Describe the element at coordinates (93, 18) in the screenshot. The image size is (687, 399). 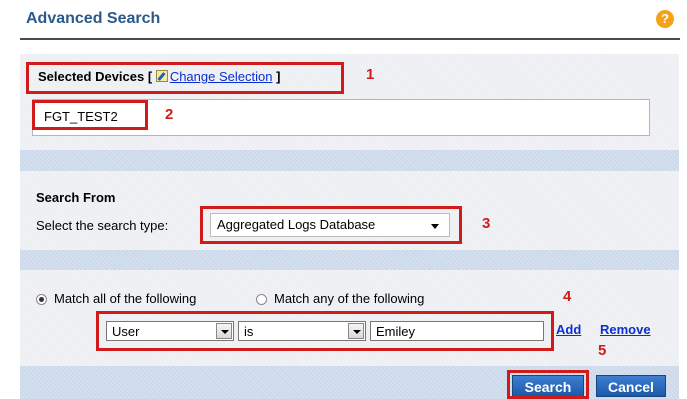
I see `page-title: Advanced Search` at that location.